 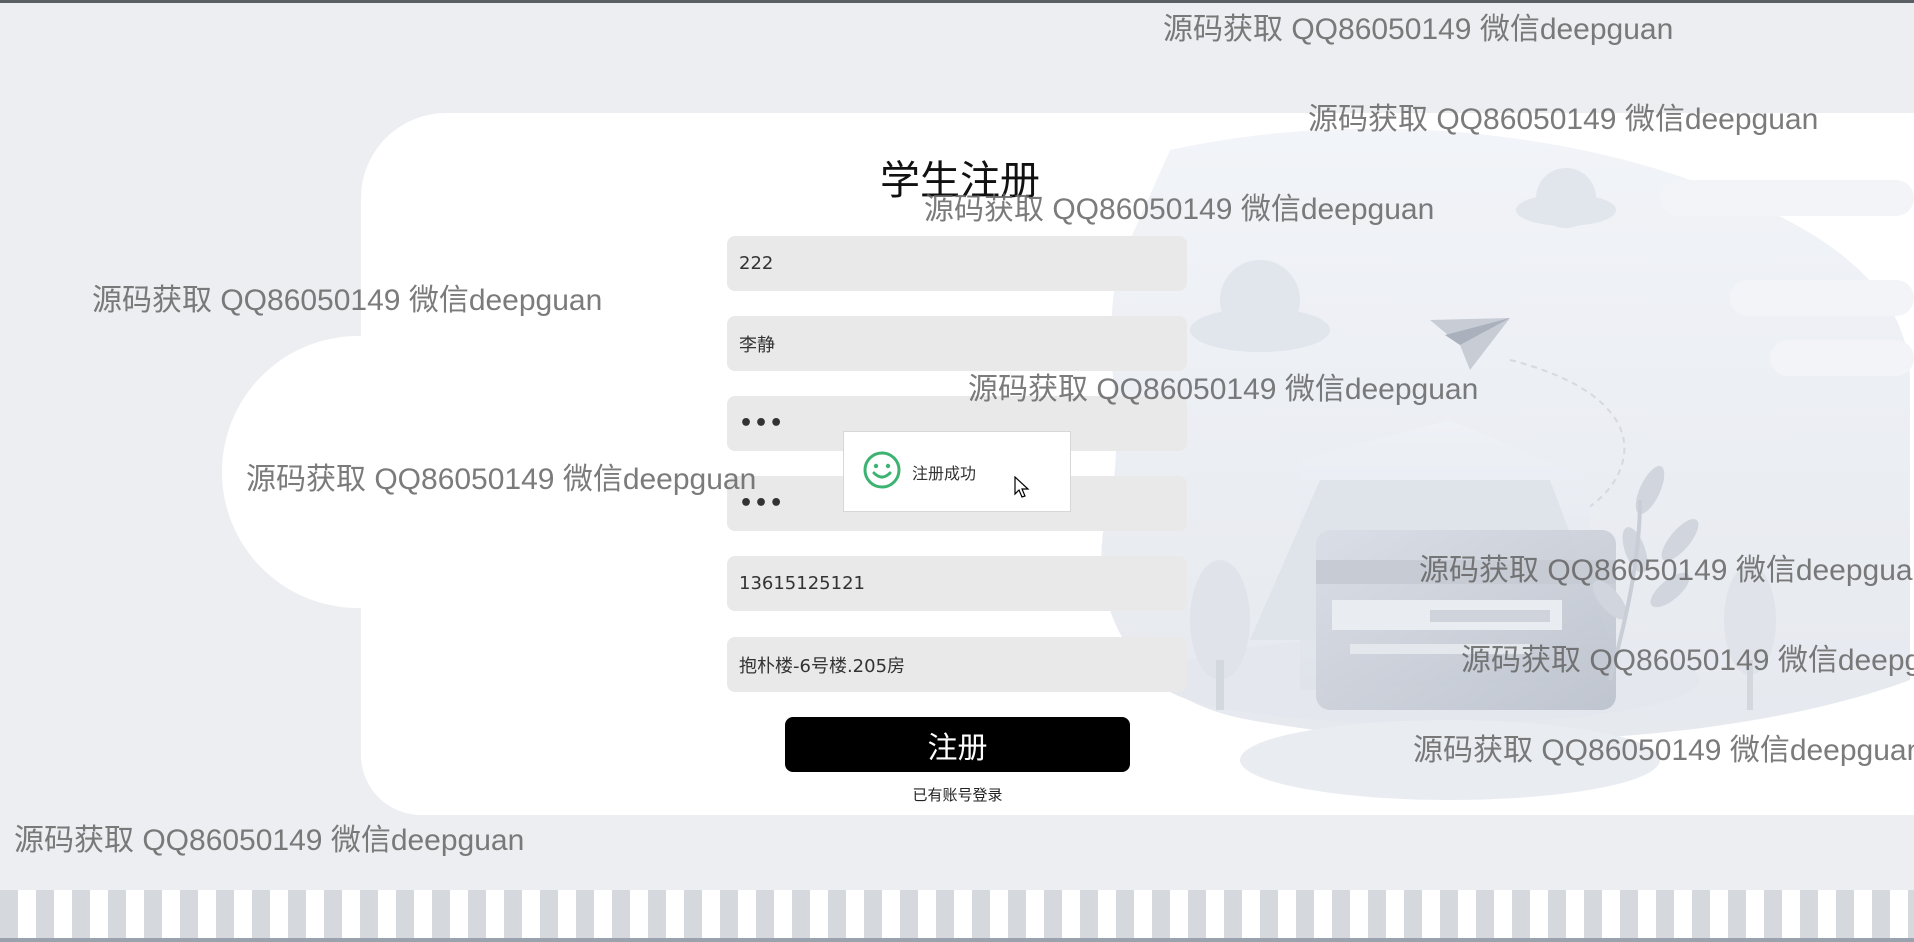 I want to click on phone-field: 13615125121, so click(x=957, y=583).